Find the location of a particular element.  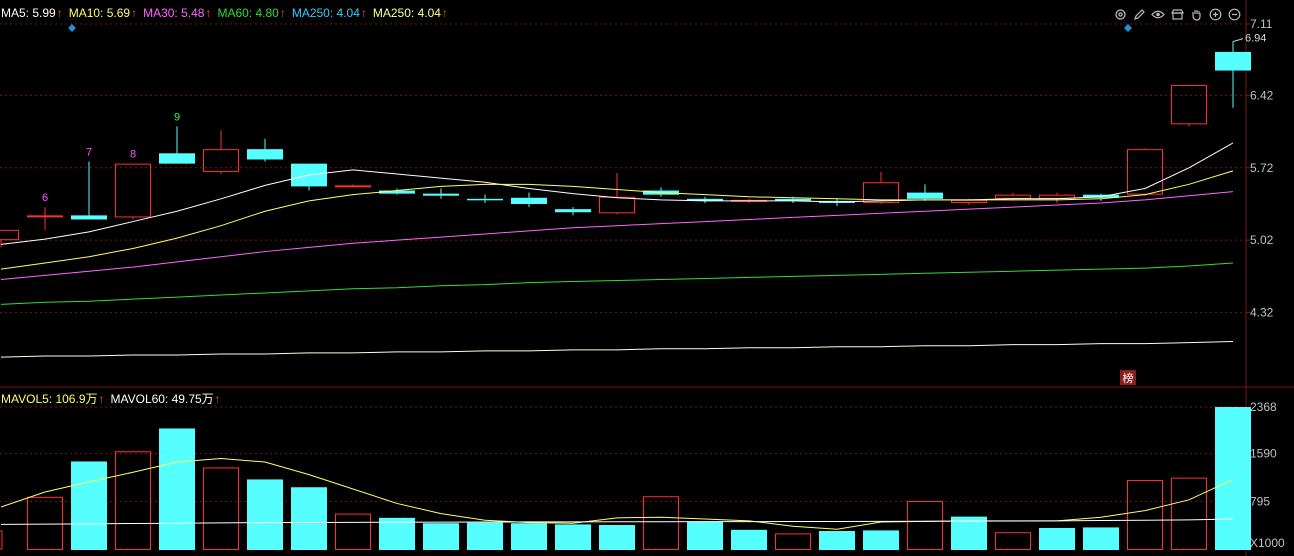

zoom-in-icon is located at coordinates (1215, 14).